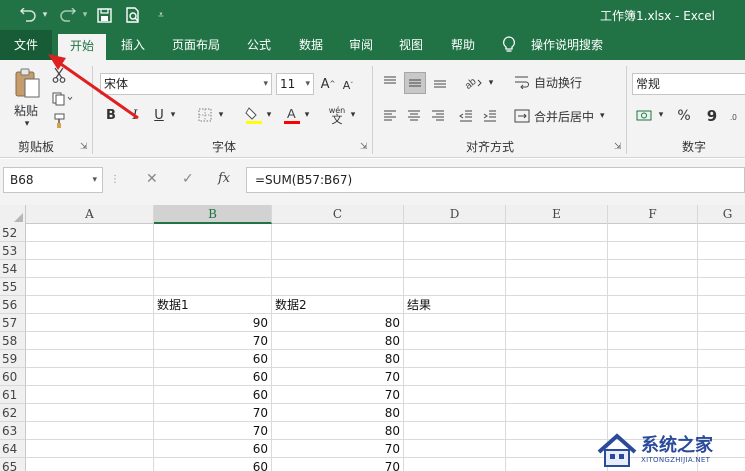 The width and height of the screenshot is (745, 471). I want to click on column-header-c: C, so click(338, 214).